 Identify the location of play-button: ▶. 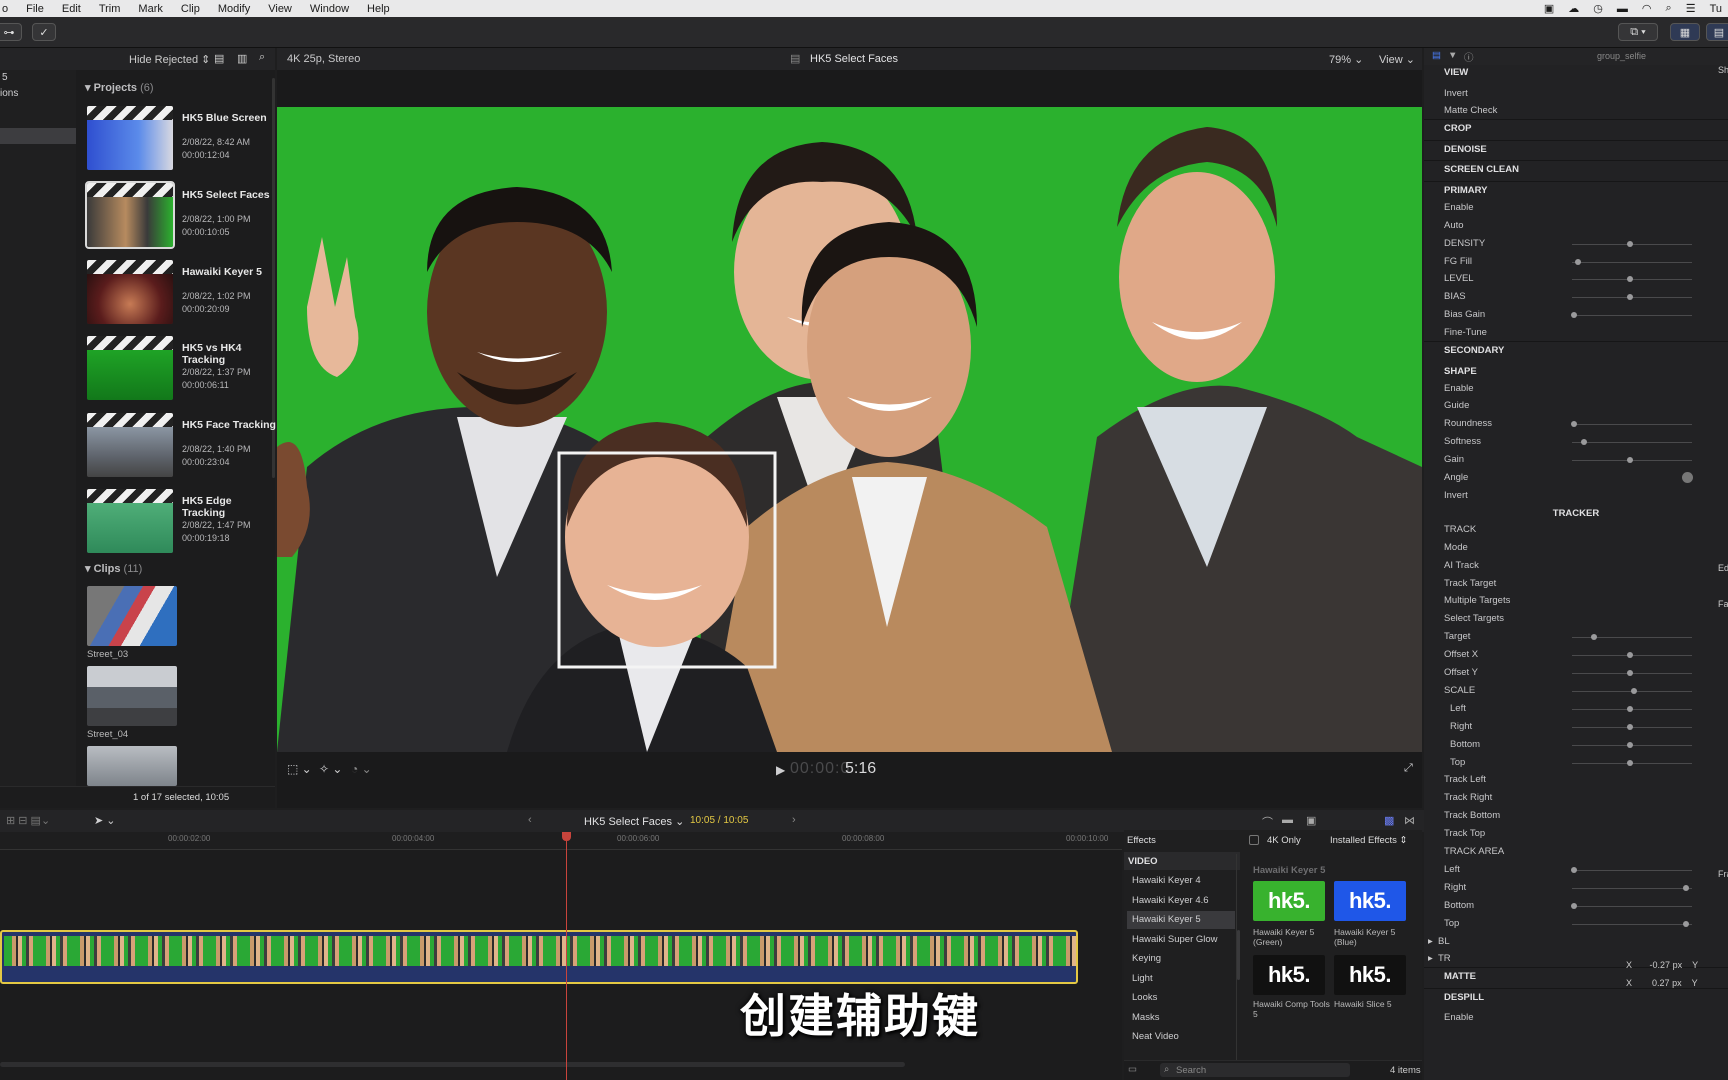
(780, 770).